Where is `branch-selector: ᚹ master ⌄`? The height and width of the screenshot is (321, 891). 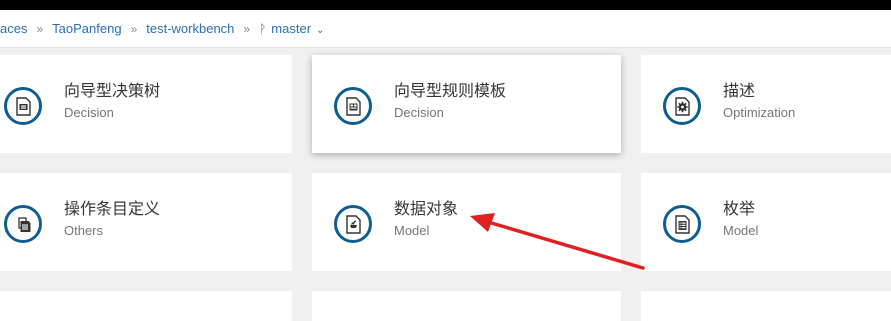 branch-selector: ᚹ master ⌄ is located at coordinates (291, 28).